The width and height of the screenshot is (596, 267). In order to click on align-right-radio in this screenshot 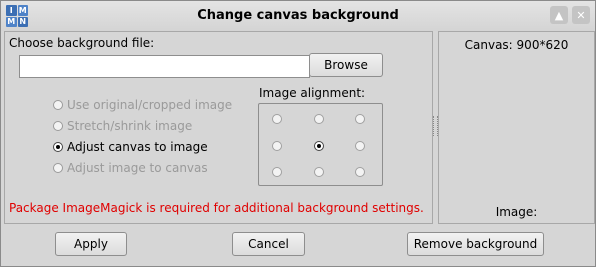, I will do `click(360, 146)`.